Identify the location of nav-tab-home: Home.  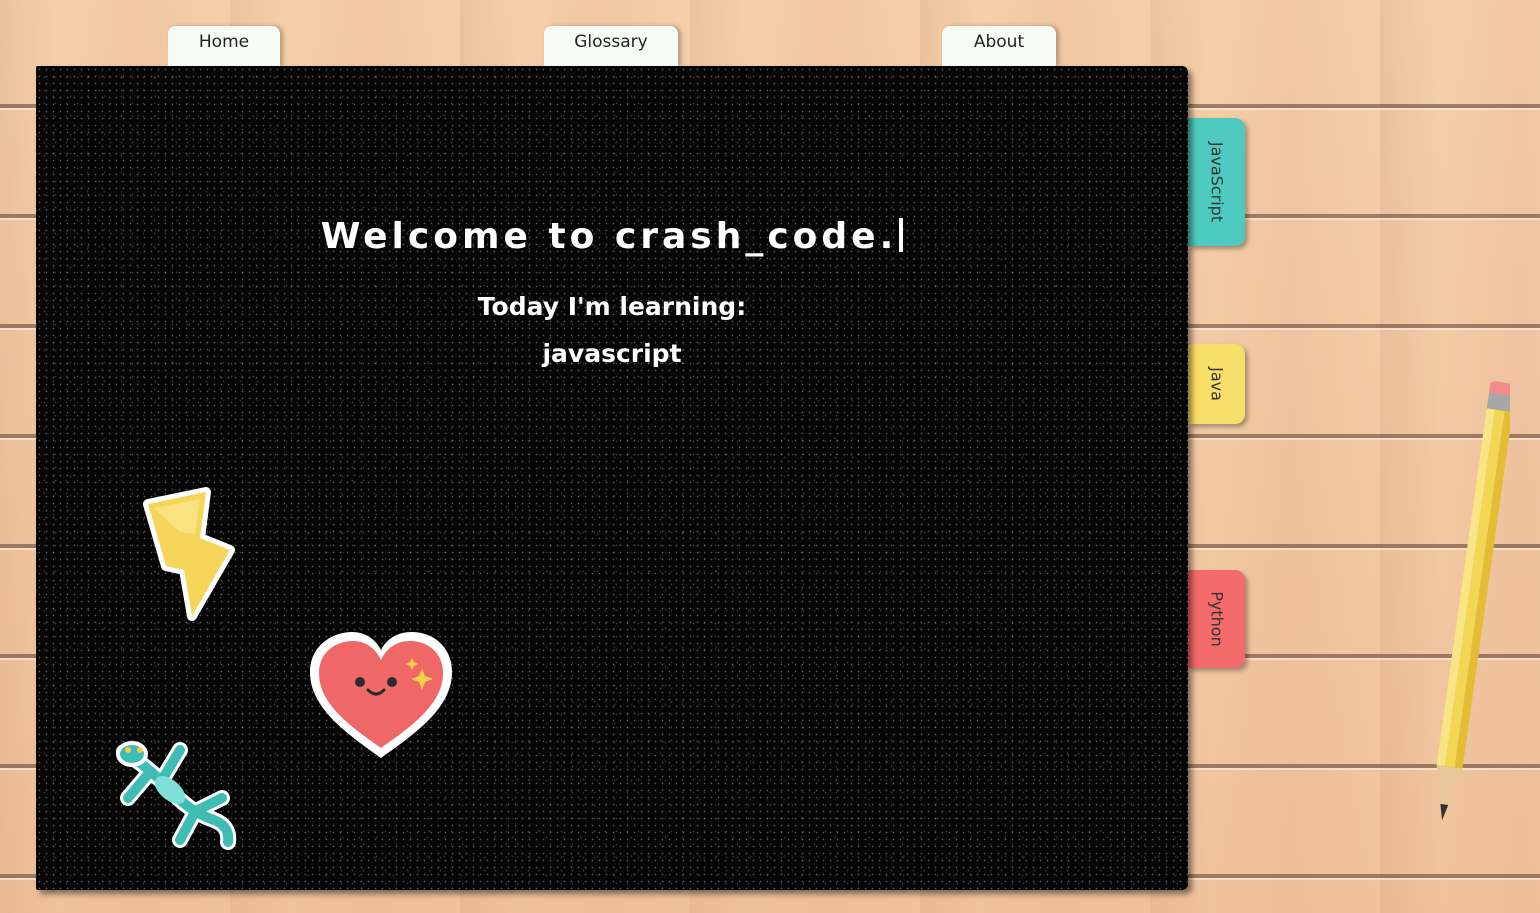
(224, 46).